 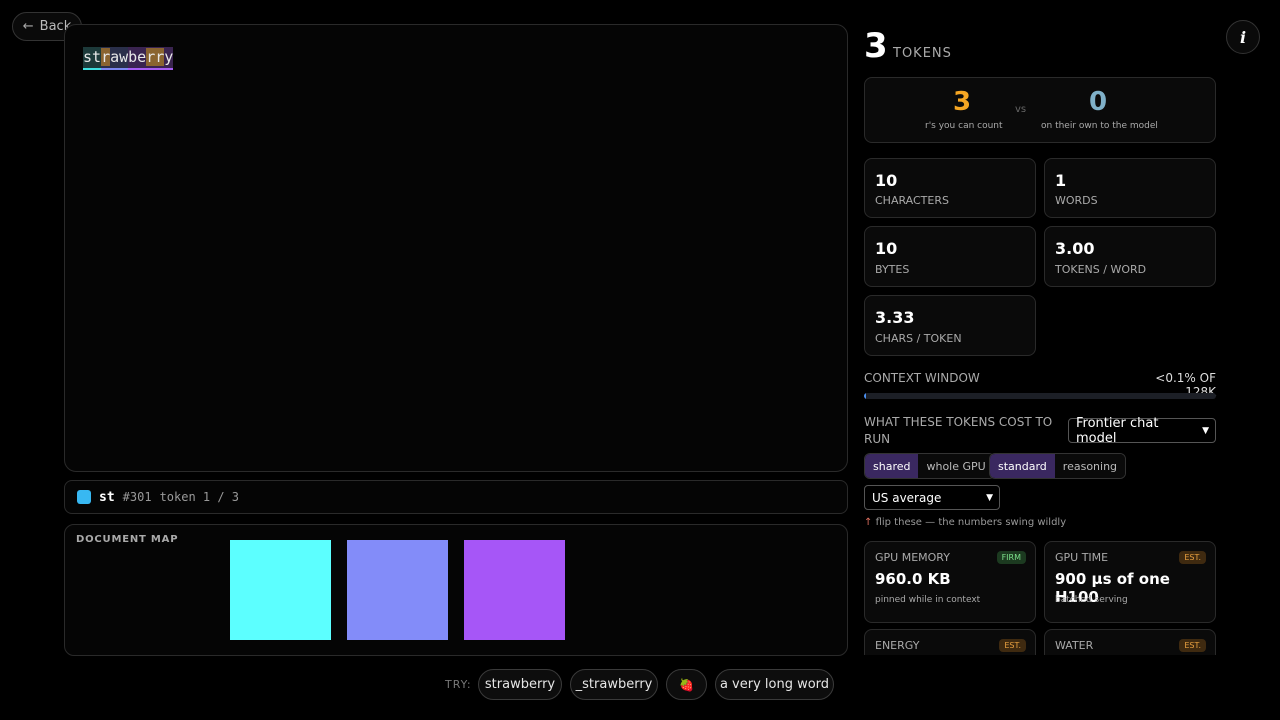 What do you see at coordinates (876, 46) in the screenshot?
I see `token-count: 3` at bounding box center [876, 46].